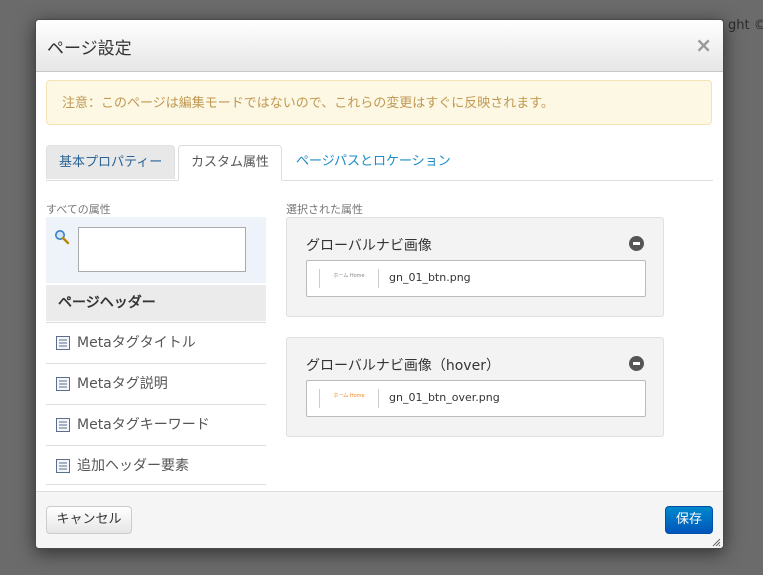 This screenshot has width=763, height=575. What do you see at coordinates (379, 46) in the screenshot?
I see `dialog-header: ページ設定 ×` at bounding box center [379, 46].